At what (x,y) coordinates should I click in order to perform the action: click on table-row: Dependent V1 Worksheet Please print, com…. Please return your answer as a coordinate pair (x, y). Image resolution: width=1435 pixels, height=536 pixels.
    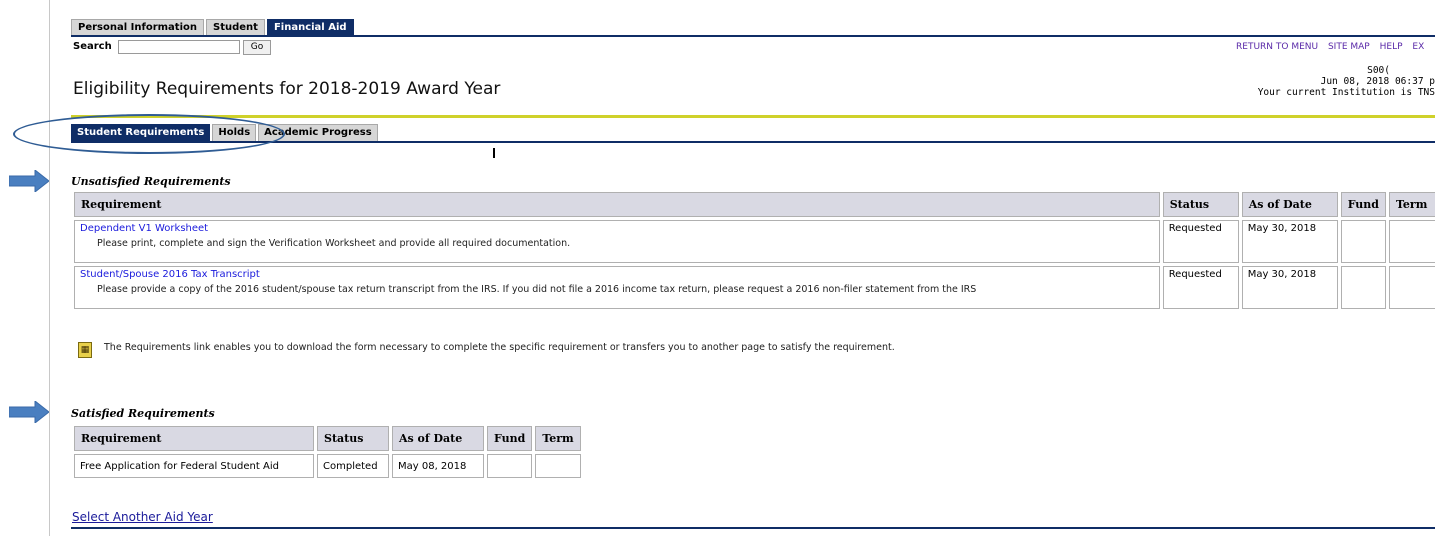
    Looking at the image, I should click on (754, 241).